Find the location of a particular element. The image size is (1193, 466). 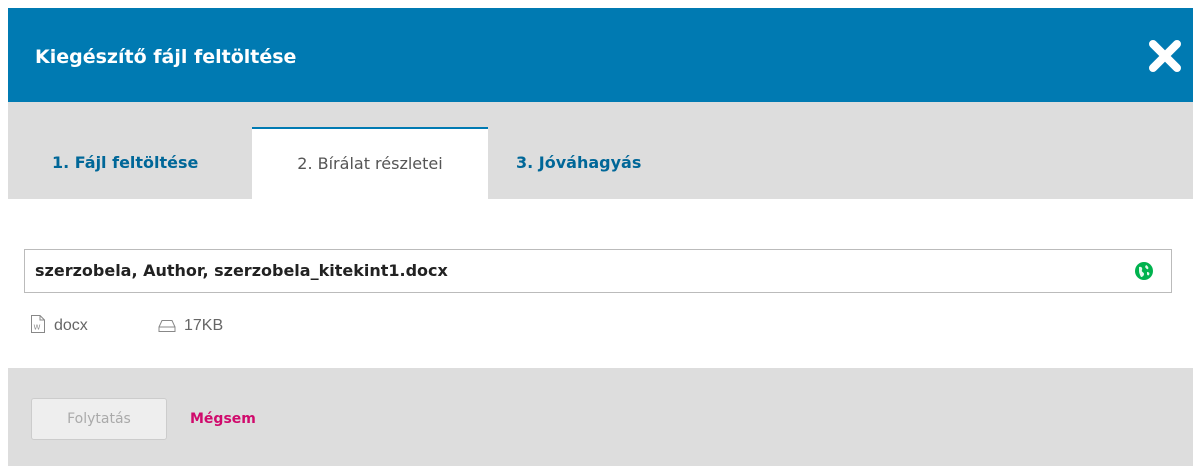

tab-file-upload: 1. Fájl feltöltése is located at coordinates (125, 163).